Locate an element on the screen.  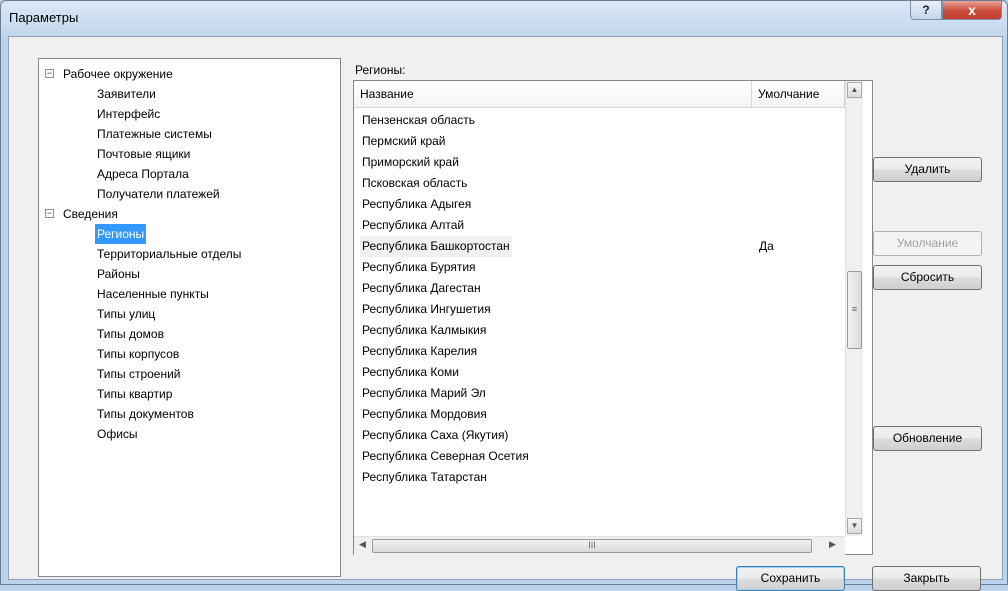
list-row: Республика Татарстан is located at coordinates (599, 477).